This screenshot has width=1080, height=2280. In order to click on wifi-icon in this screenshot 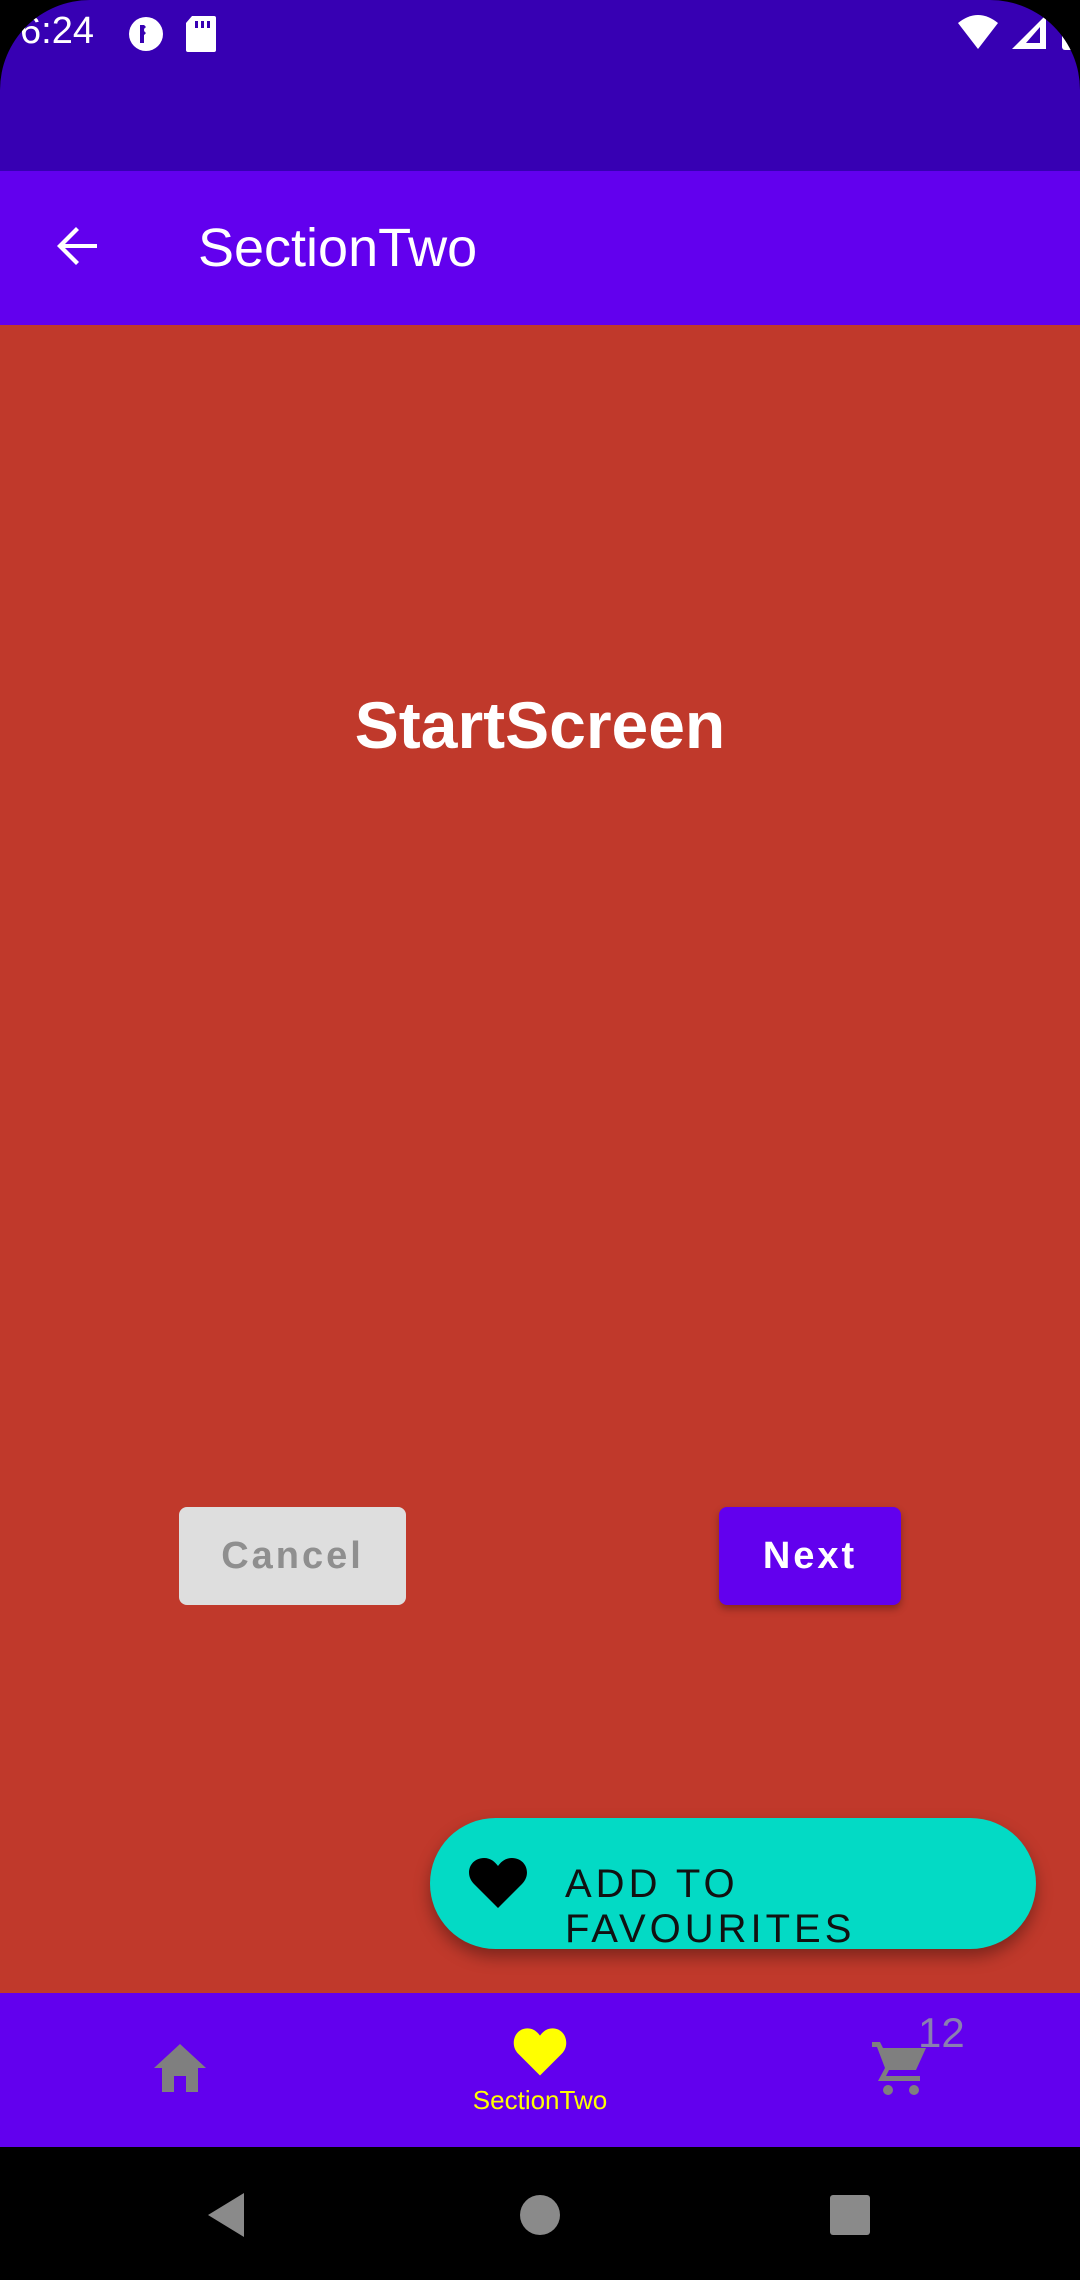, I will do `click(978, 34)`.